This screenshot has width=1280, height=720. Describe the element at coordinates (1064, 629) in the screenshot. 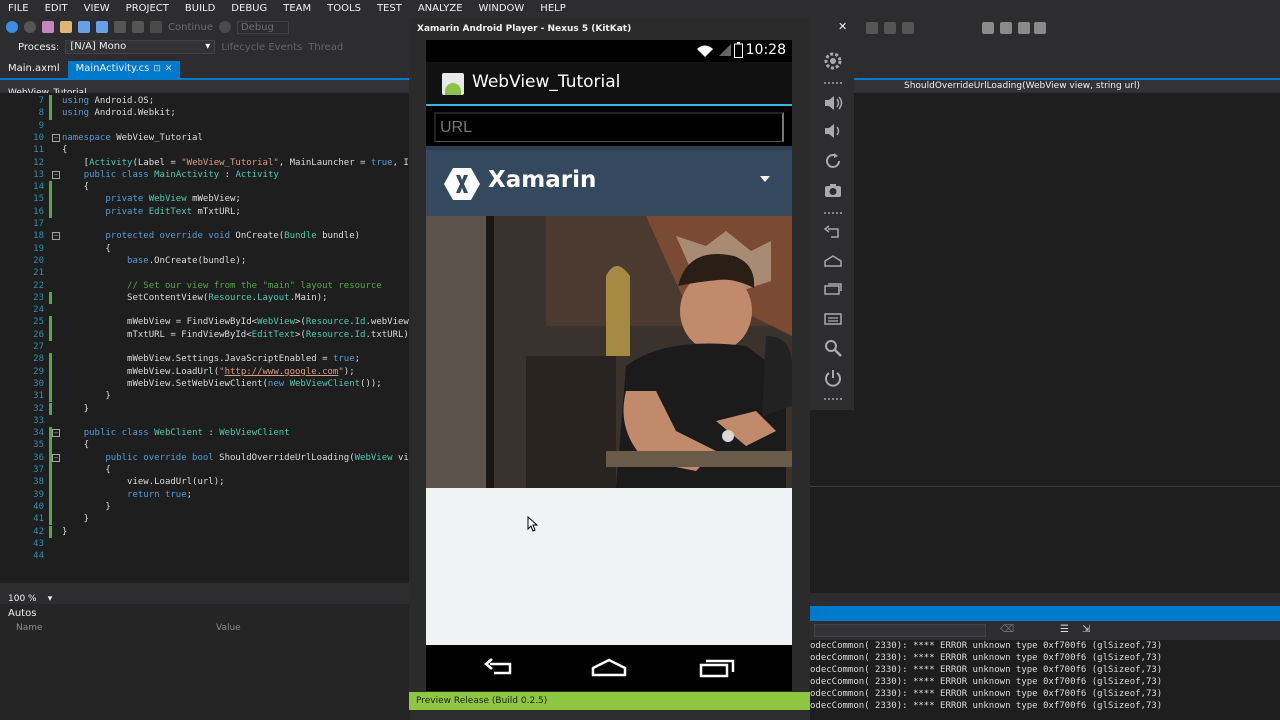

I see `word-wrap-icon: ☰` at that location.